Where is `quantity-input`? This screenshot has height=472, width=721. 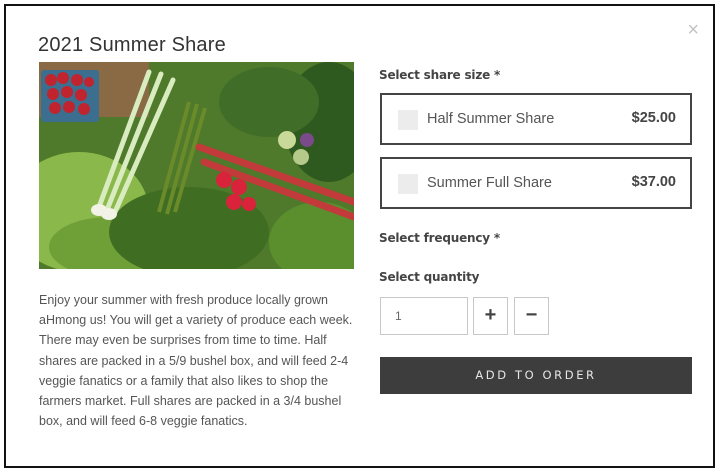
quantity-input is located at coordinates (424, 316).